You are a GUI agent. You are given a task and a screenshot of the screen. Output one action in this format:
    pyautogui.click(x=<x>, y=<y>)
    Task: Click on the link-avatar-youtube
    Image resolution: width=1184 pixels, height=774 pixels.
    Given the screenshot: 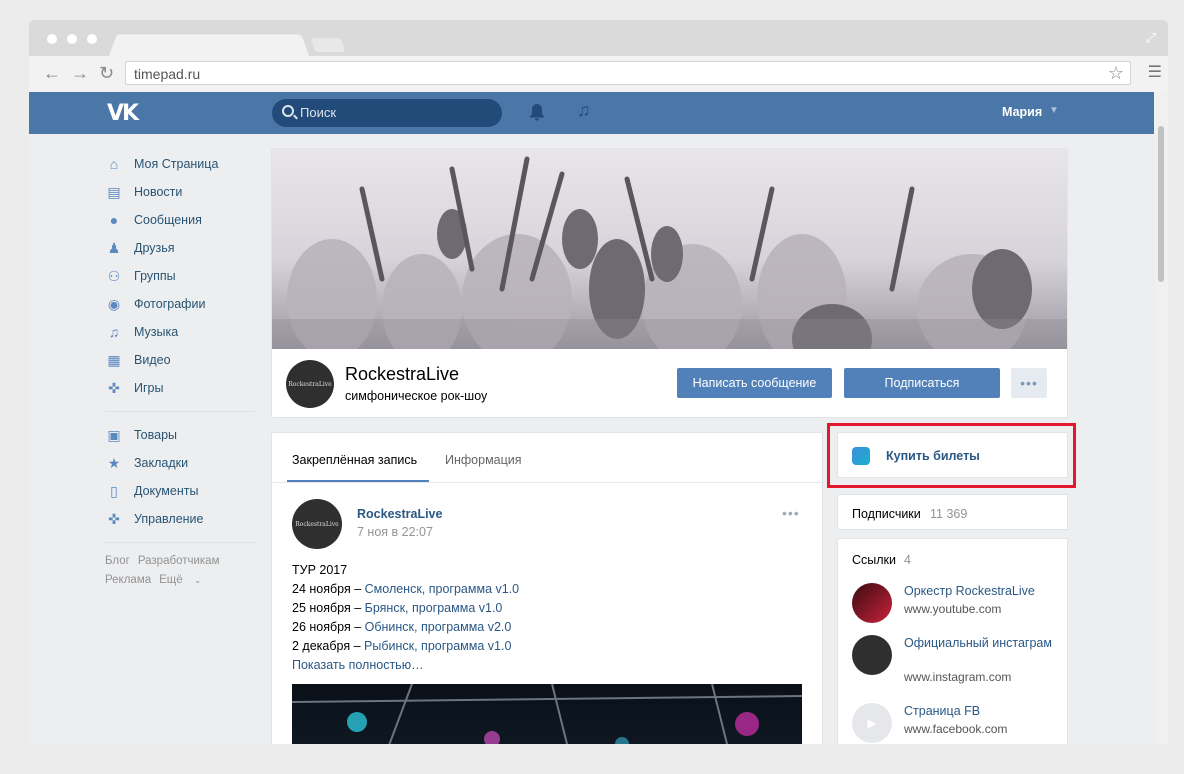 What is the action you would take?
    pyautogui.click(x=872, y=603)
    